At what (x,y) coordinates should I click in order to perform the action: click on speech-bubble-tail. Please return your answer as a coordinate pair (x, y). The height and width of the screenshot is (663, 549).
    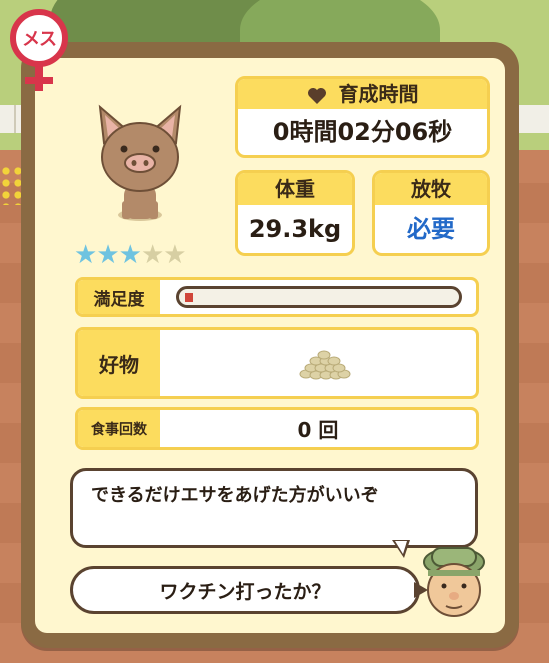
    Looking at the image, I should click on (401, 547).